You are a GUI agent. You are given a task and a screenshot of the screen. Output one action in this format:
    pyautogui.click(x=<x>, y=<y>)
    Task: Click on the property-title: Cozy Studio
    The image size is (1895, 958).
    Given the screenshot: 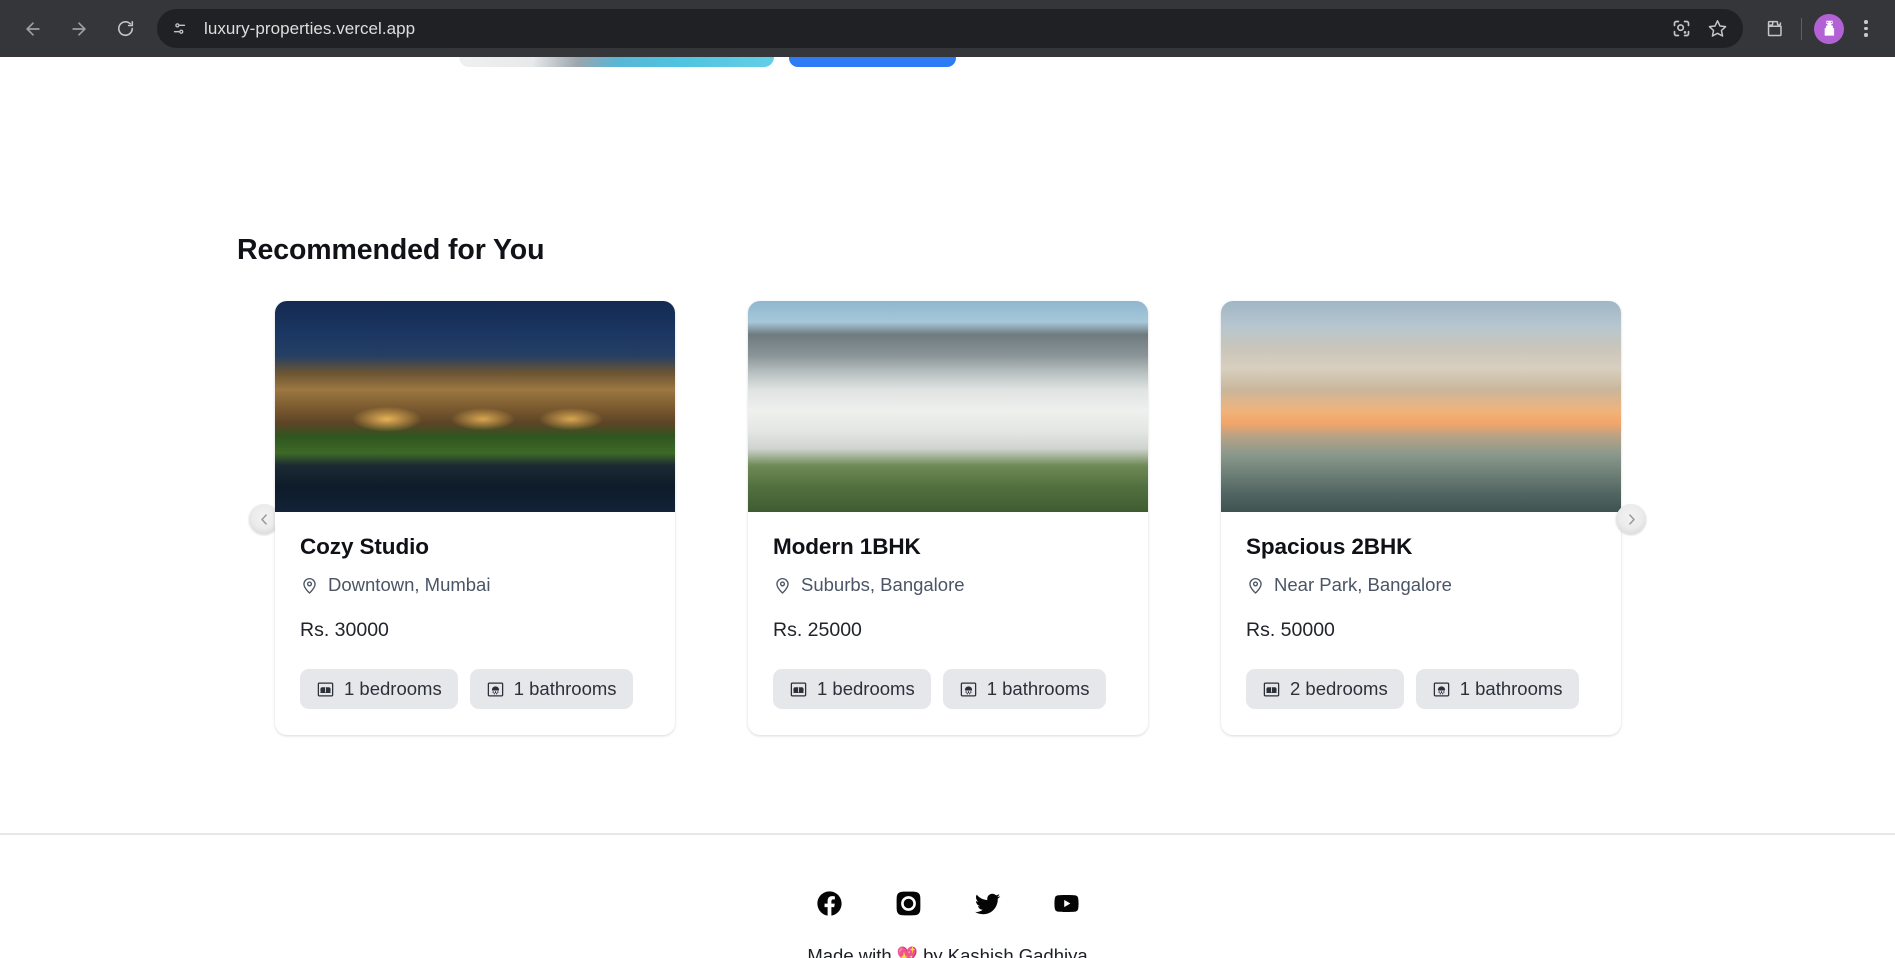 What is the action you would take?
    pyautogui.click(x=364, y=547)
    